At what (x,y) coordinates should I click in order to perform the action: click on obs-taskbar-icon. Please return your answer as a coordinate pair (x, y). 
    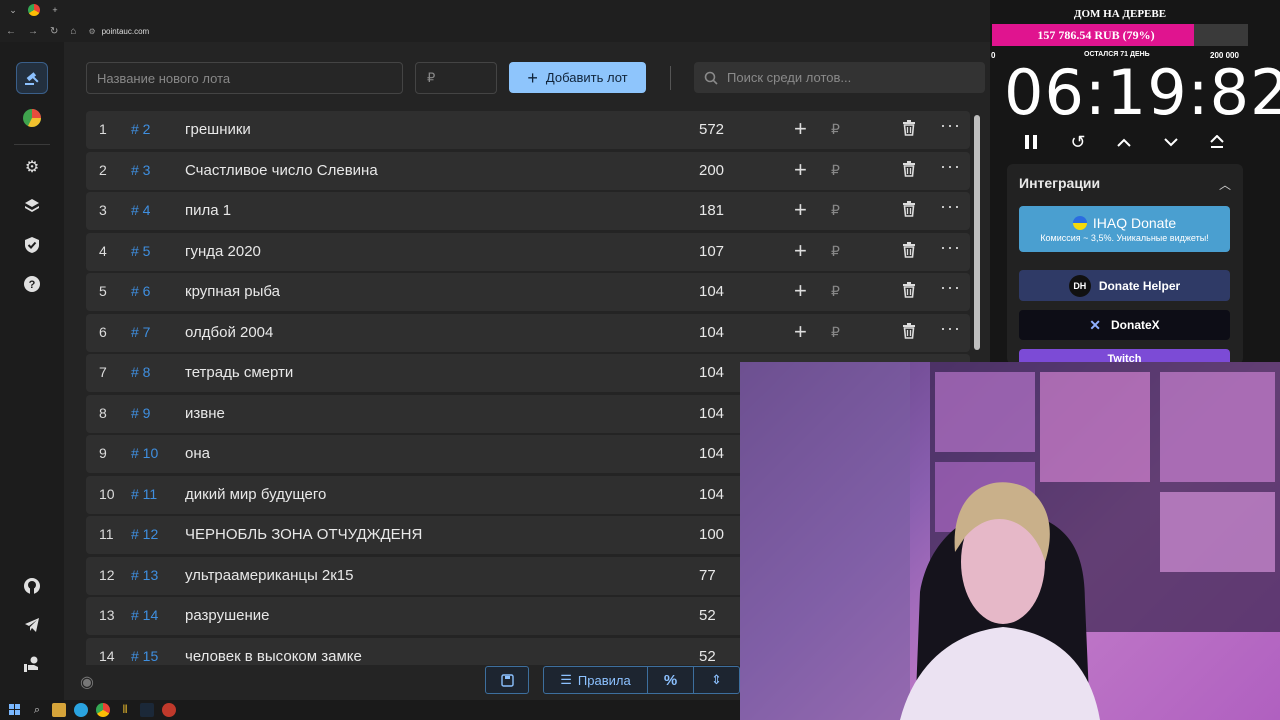
    Looking at the image, I should click on (169, 710).